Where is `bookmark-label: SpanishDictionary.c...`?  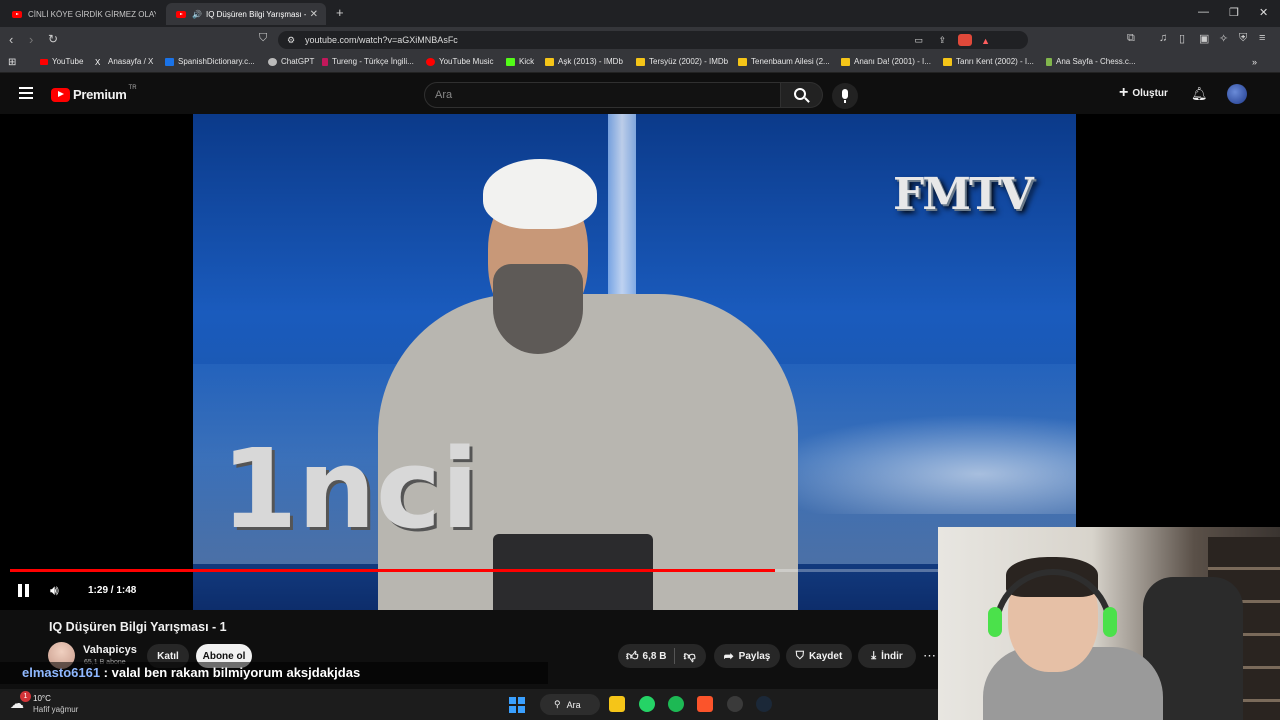 bookmark-label: SpanishDictionary.c... is located at coordinates (216, 61).